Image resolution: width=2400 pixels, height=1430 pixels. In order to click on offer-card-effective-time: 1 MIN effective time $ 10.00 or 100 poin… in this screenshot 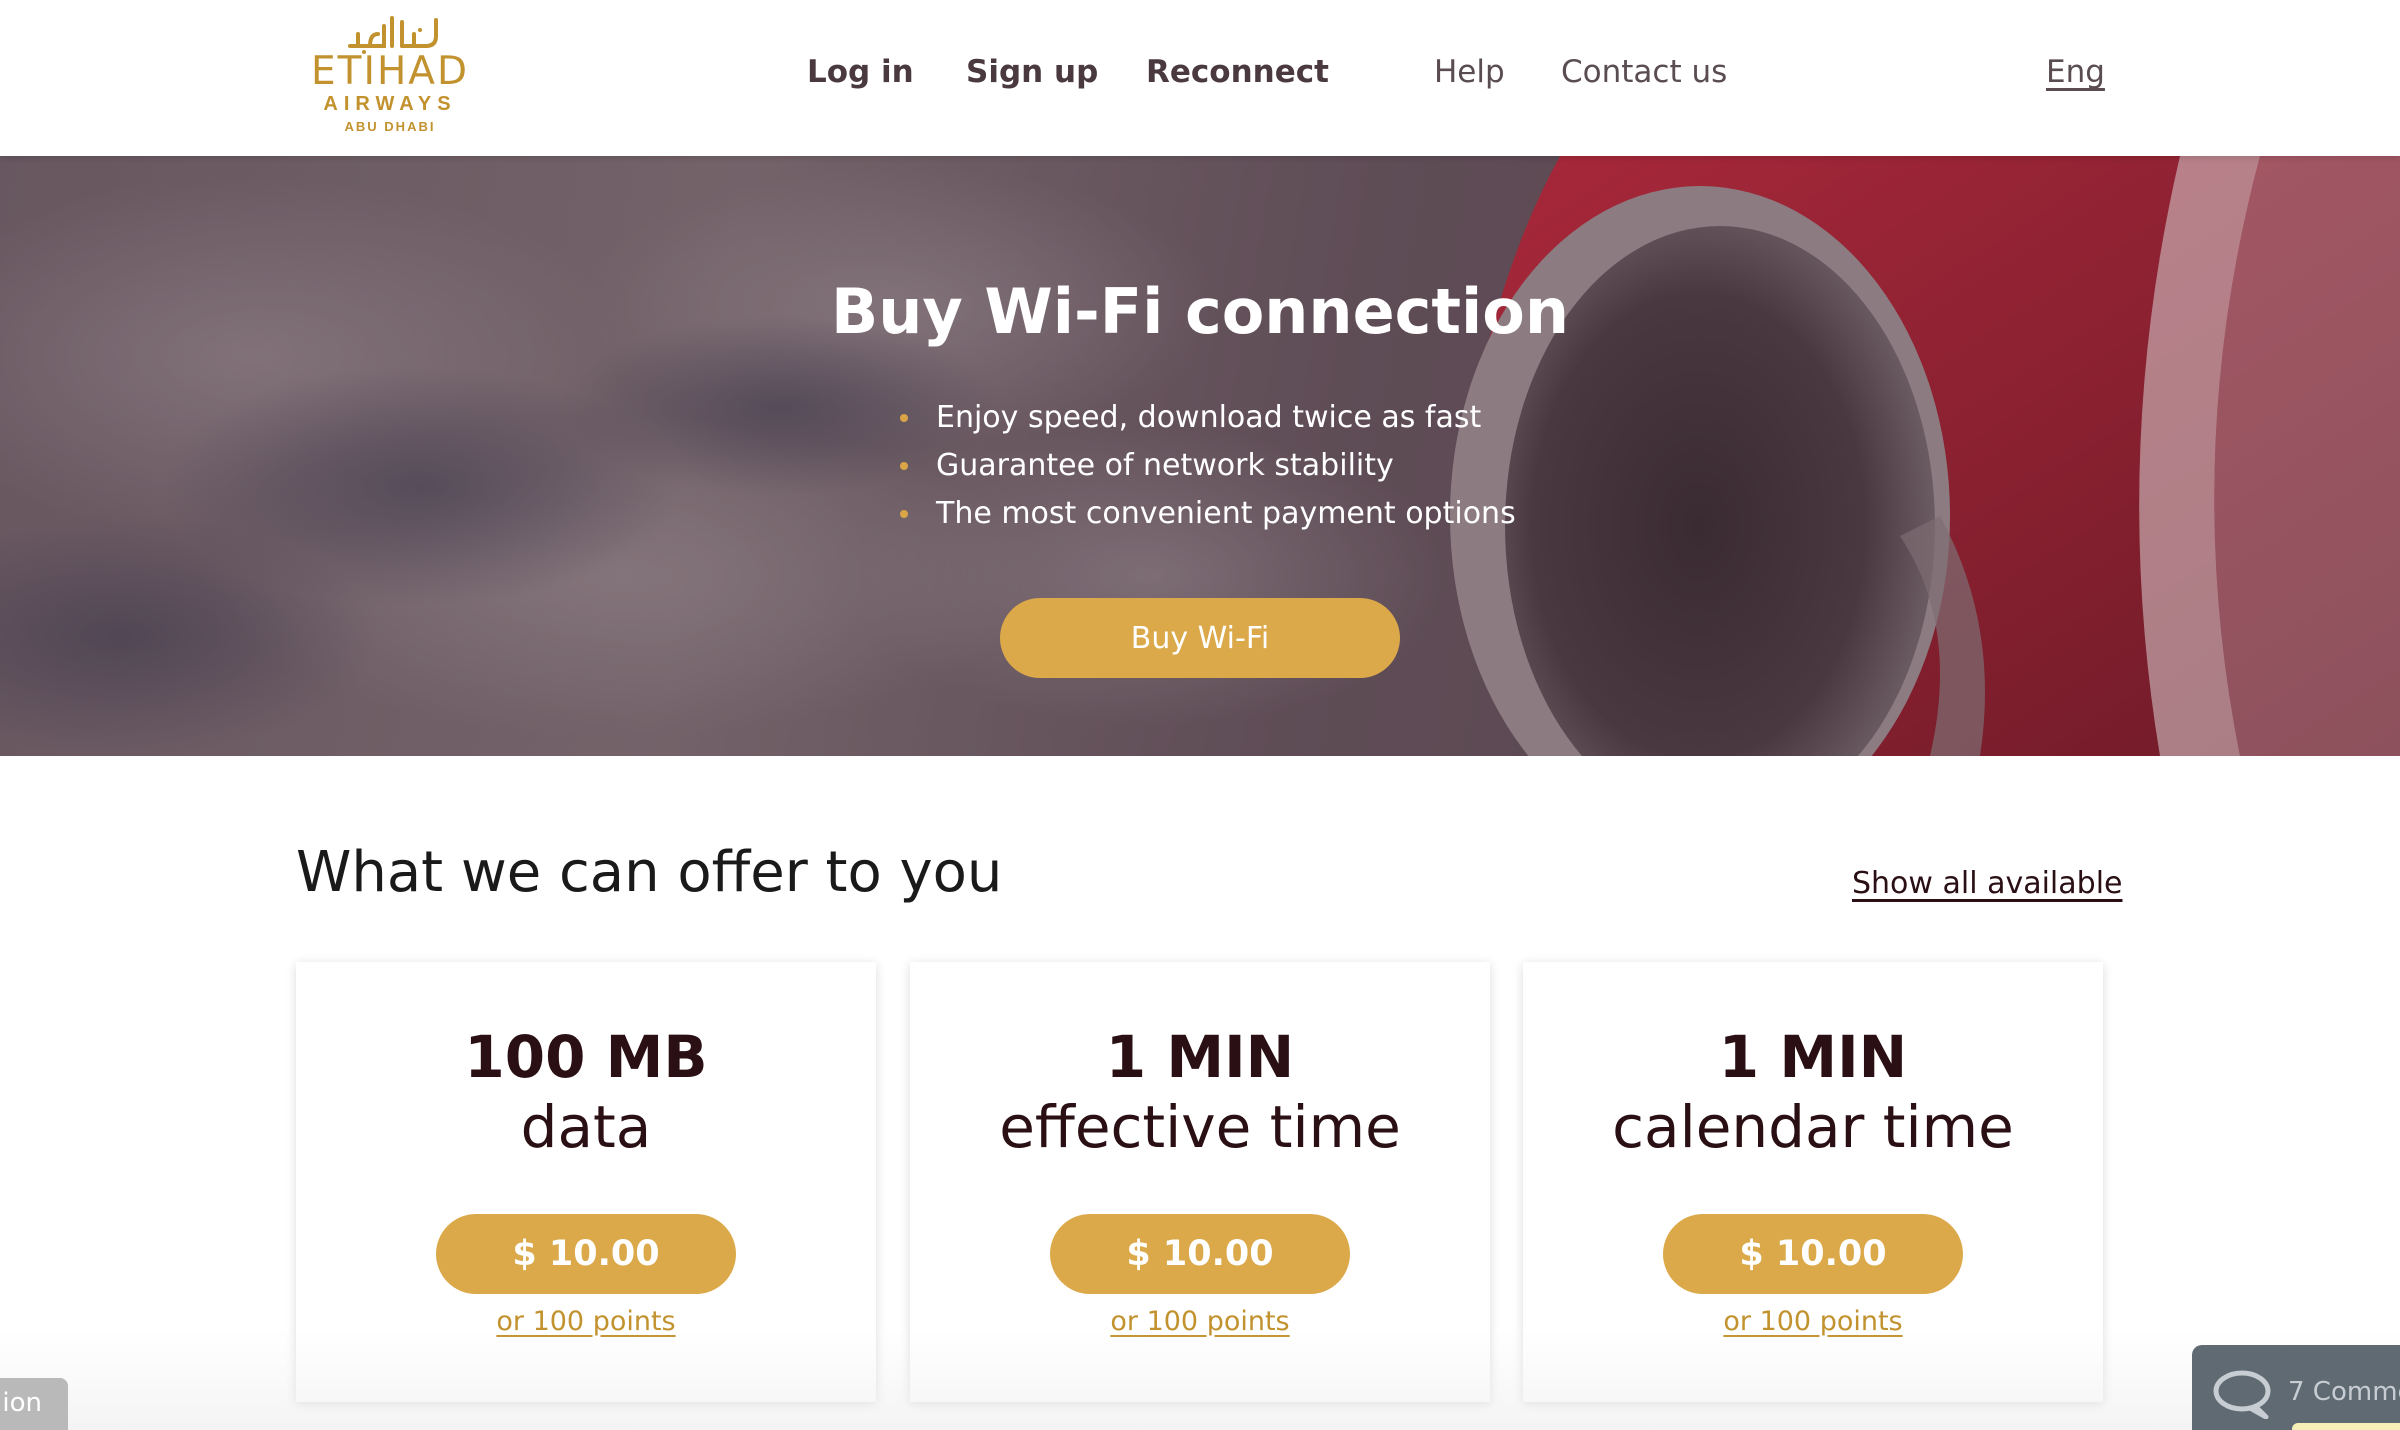, I will do `click(1200, 1182)`.